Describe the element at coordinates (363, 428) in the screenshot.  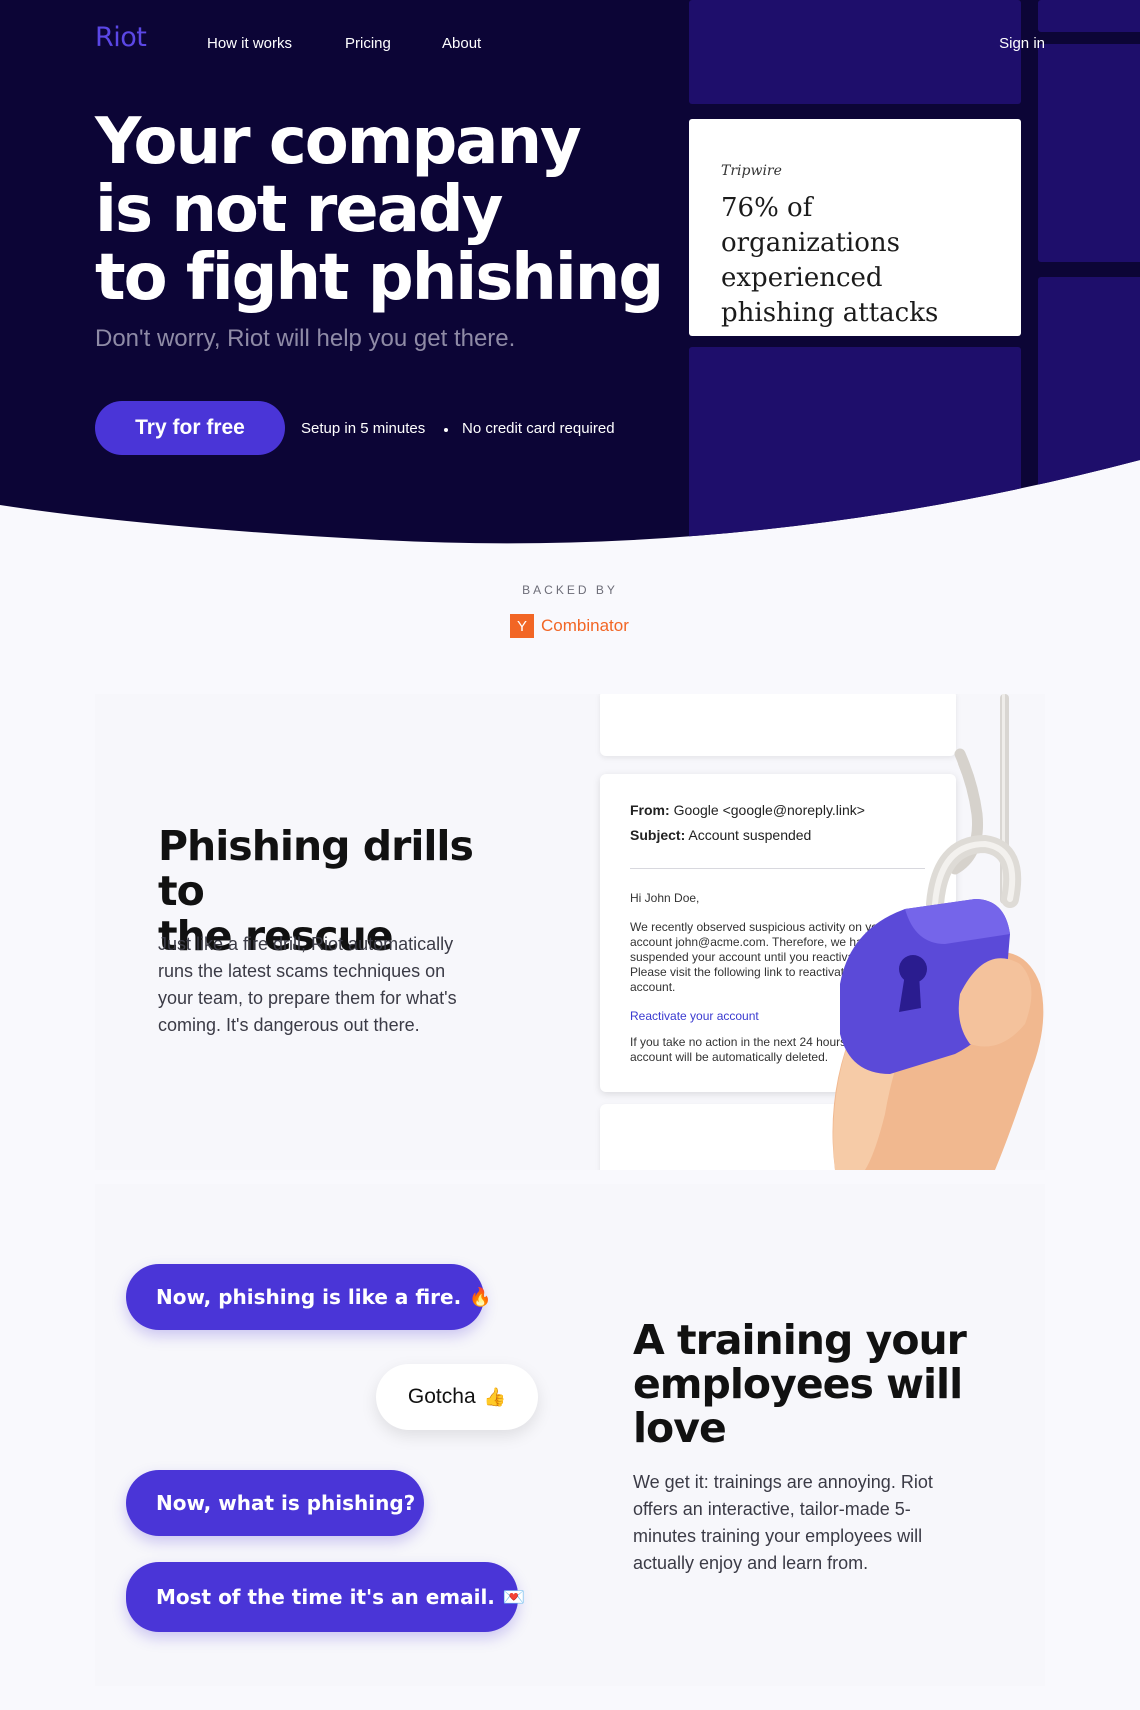
I see `setup-note: Setup in 5 minutes` at that location.